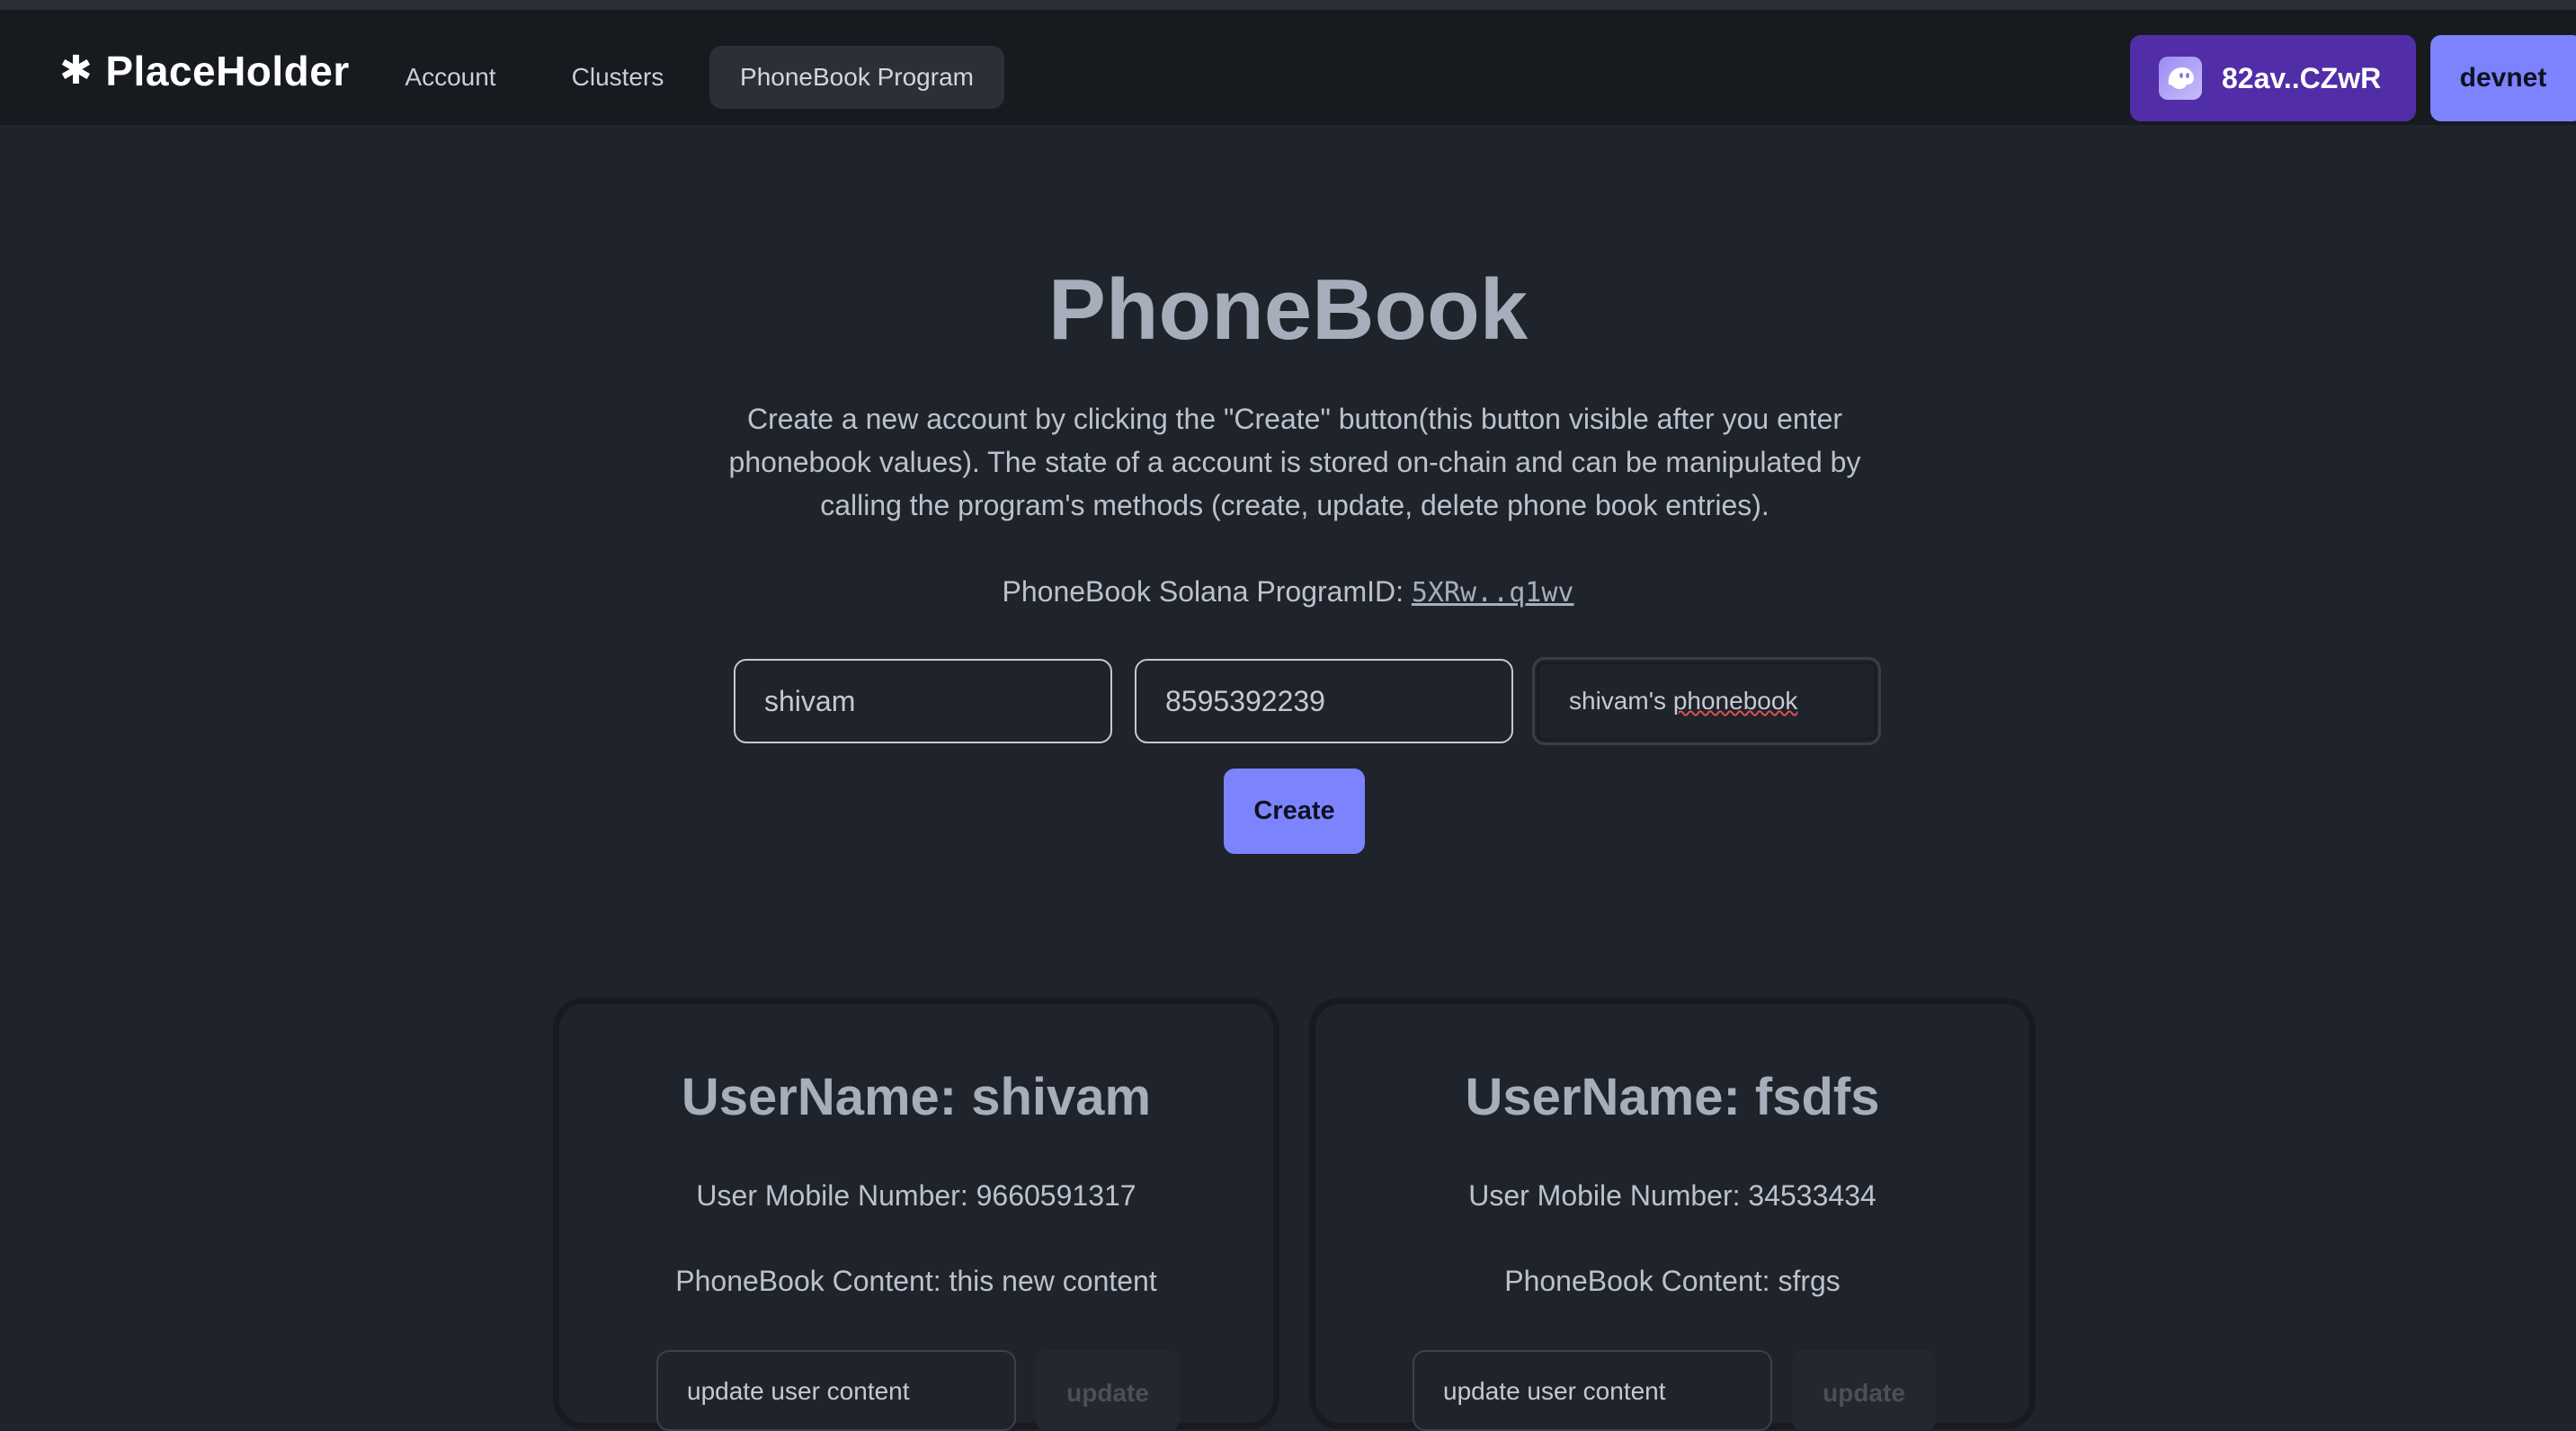  What do you see at coordinates (2302, 77) in the screenshot?
I see `wallet-address: 82av..CZwR` at bounding box center [2302, 77].